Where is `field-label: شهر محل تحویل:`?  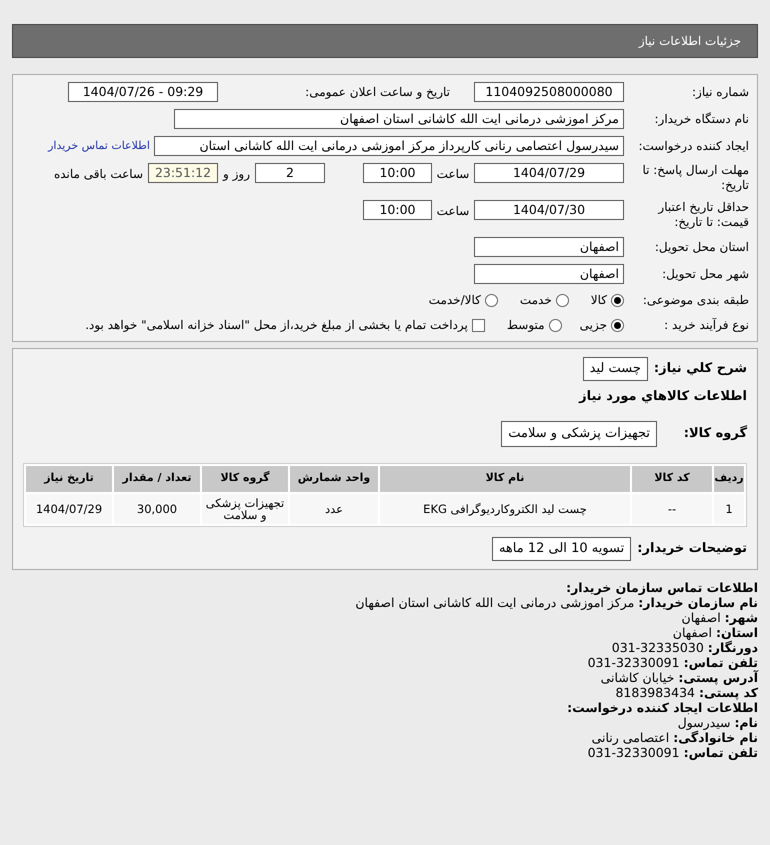
field-label: شهر محل تحویل: is located at coordinates (705, 274).